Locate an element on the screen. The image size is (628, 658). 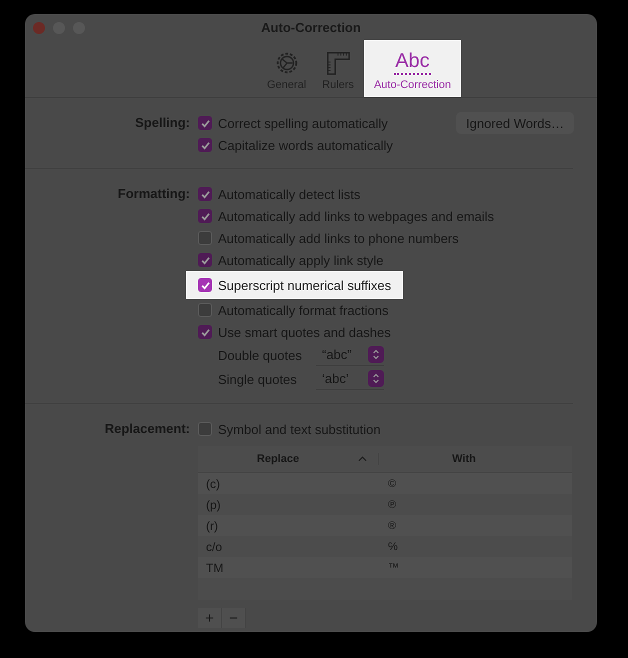
table-cell-text: (c) is located at coordinates (213, 483).